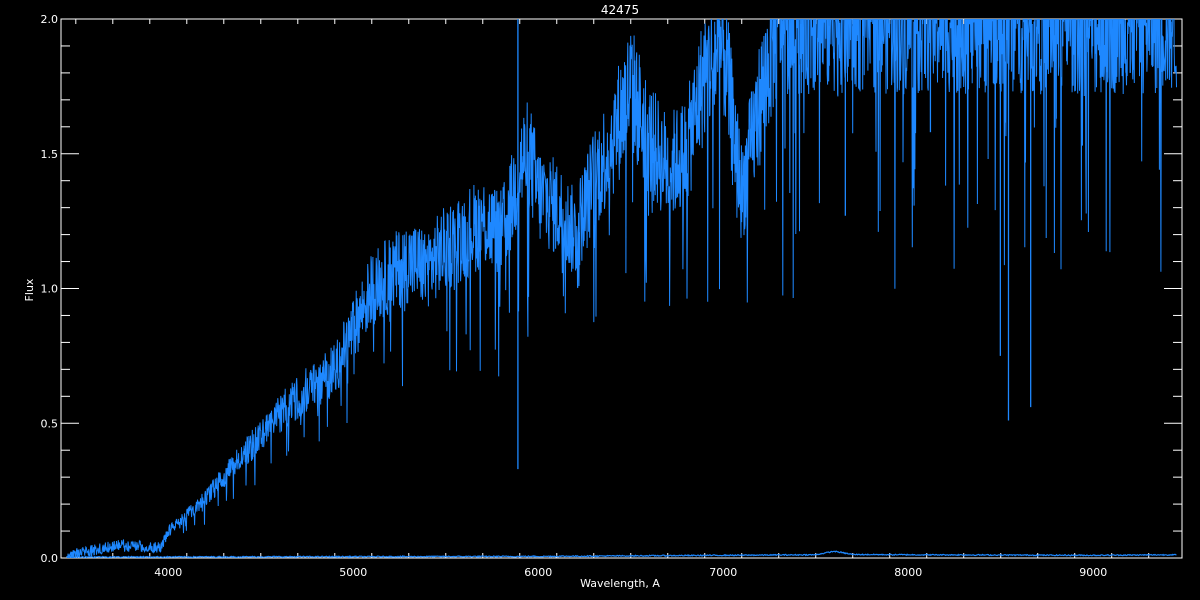 The image size is (1200, 600). Describe the element at coordinates (1093, 572) in the screenshot. I see `x-tick-label: 9000` at that location.